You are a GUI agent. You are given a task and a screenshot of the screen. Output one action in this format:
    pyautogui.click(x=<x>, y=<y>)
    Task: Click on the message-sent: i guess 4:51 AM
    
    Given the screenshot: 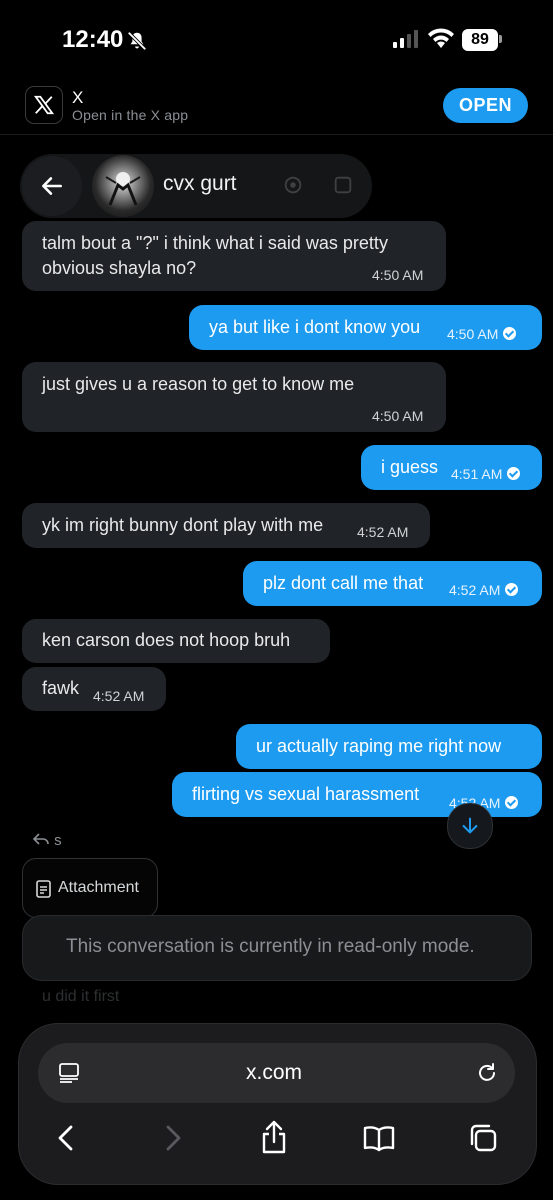 What is the action you would take?
    pyautogui.click(x=451, y=467)
    